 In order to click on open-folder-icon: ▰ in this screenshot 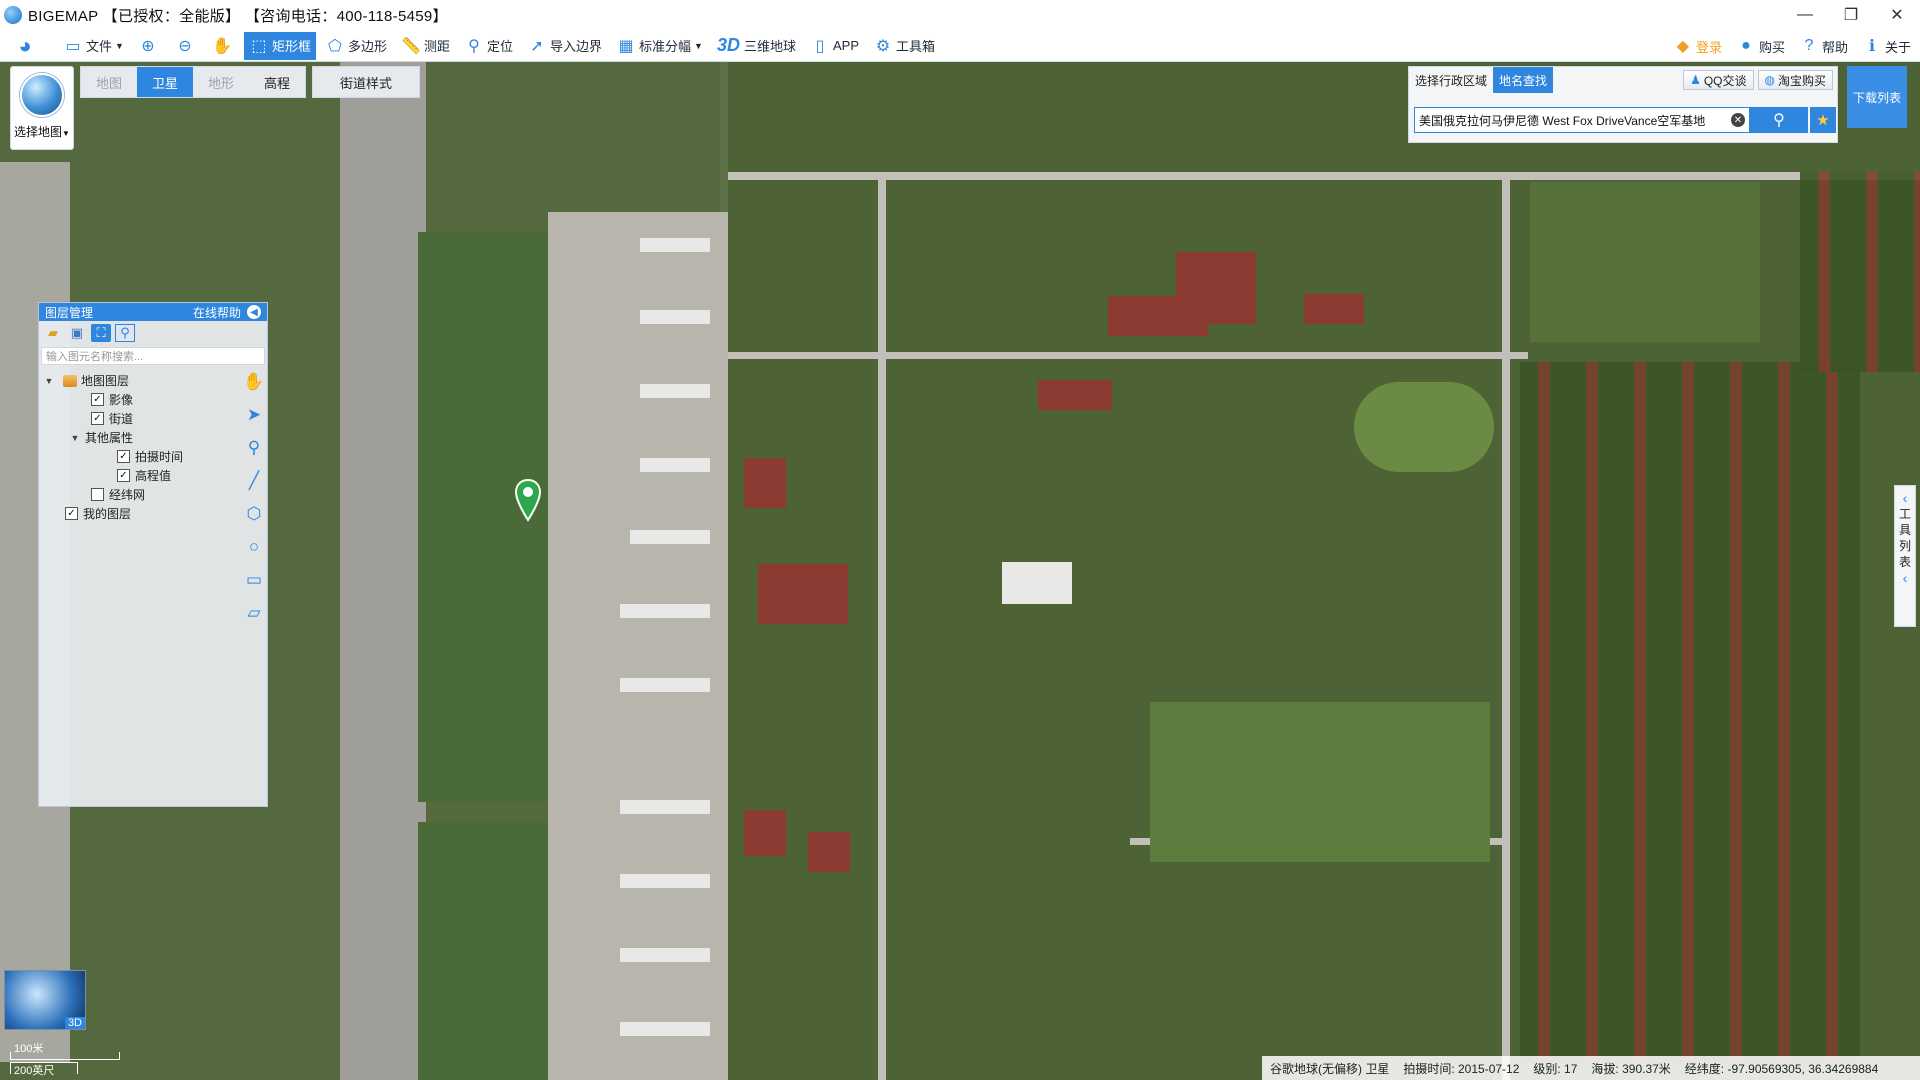, I will do `click(53, 333)`.